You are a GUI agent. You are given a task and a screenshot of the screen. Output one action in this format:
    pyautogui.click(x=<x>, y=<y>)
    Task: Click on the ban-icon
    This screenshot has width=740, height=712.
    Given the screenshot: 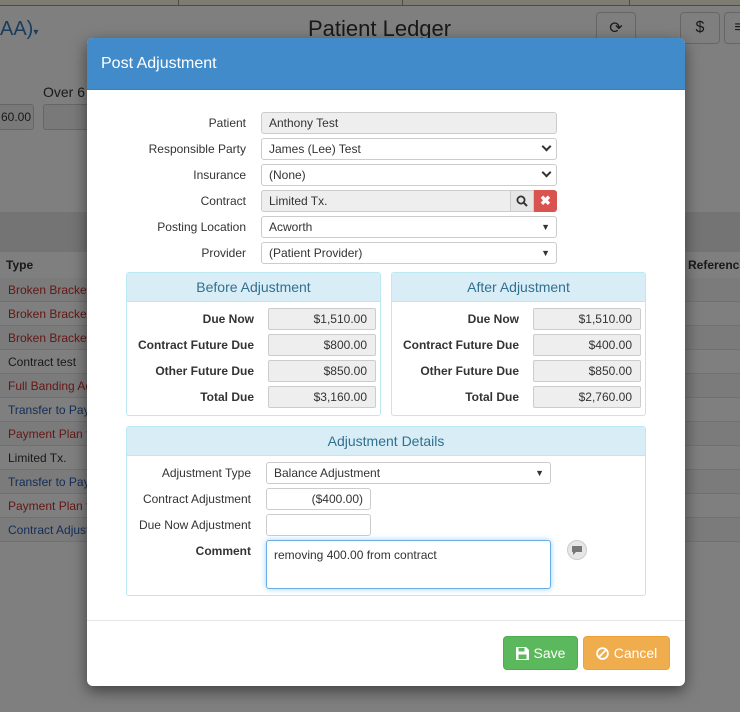 What is the action you would take?
    pyautogui.click(x=602, y=653)
    